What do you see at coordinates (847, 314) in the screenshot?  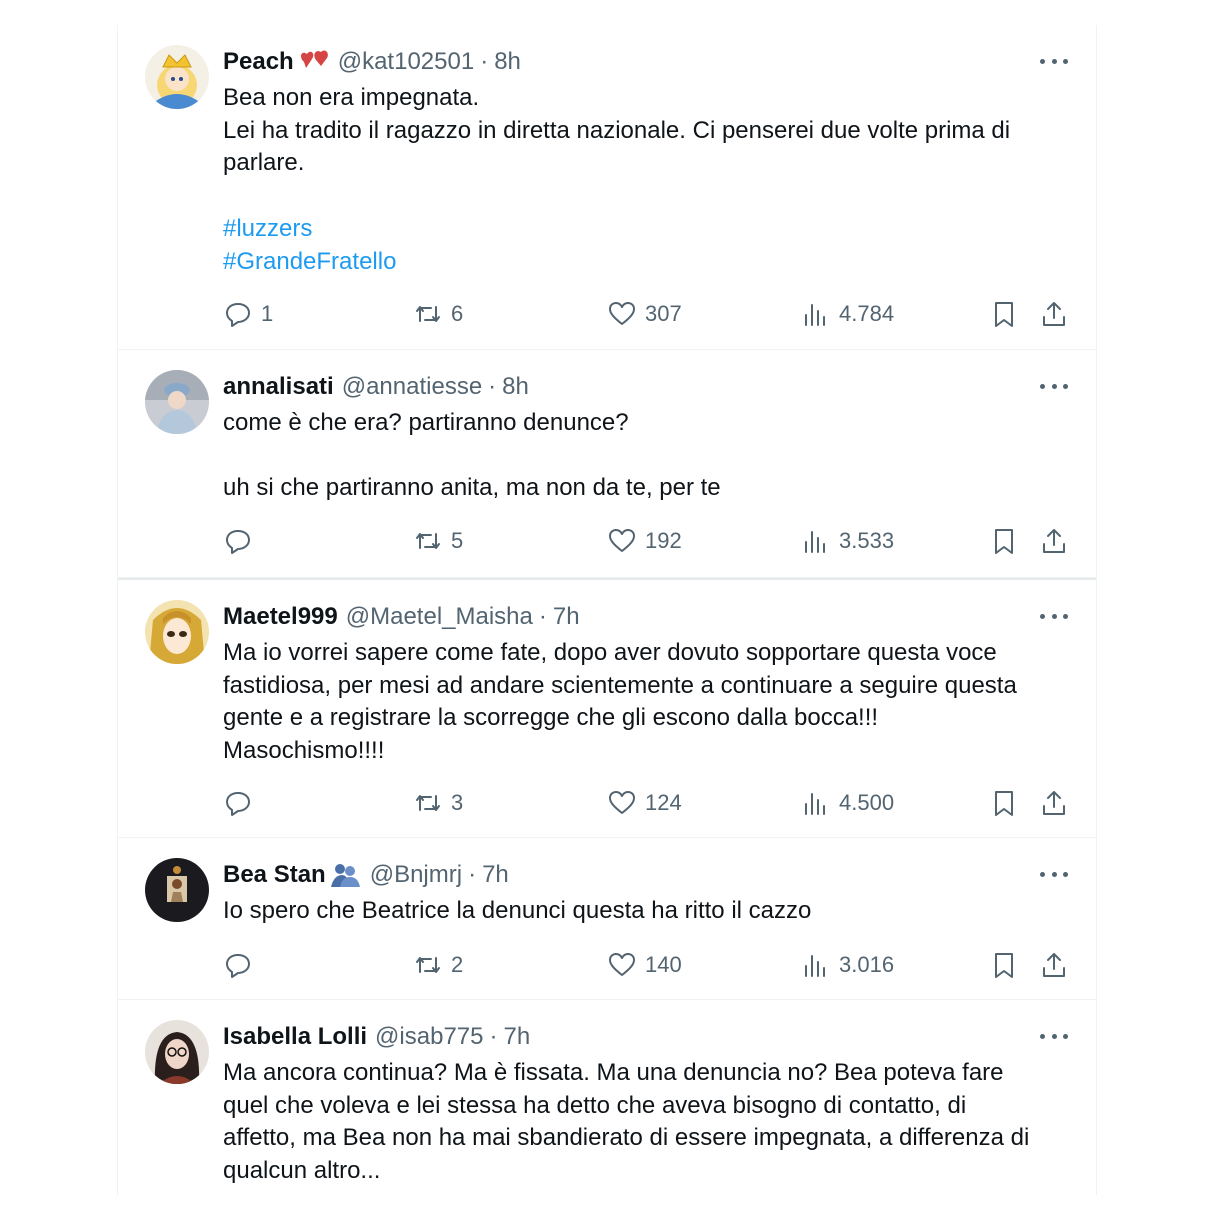 I see `views-button: 4.784` at bounding box center [847, 314].